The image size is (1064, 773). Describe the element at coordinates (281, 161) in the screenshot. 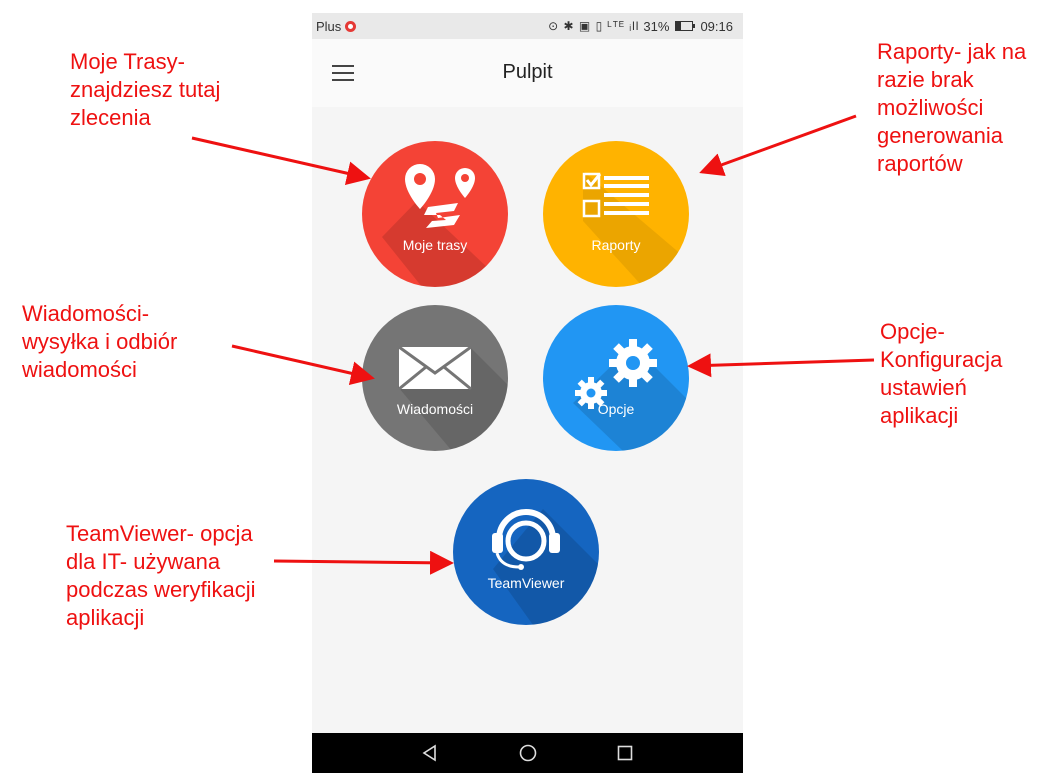

I see `arrow-to-routes` at that location.